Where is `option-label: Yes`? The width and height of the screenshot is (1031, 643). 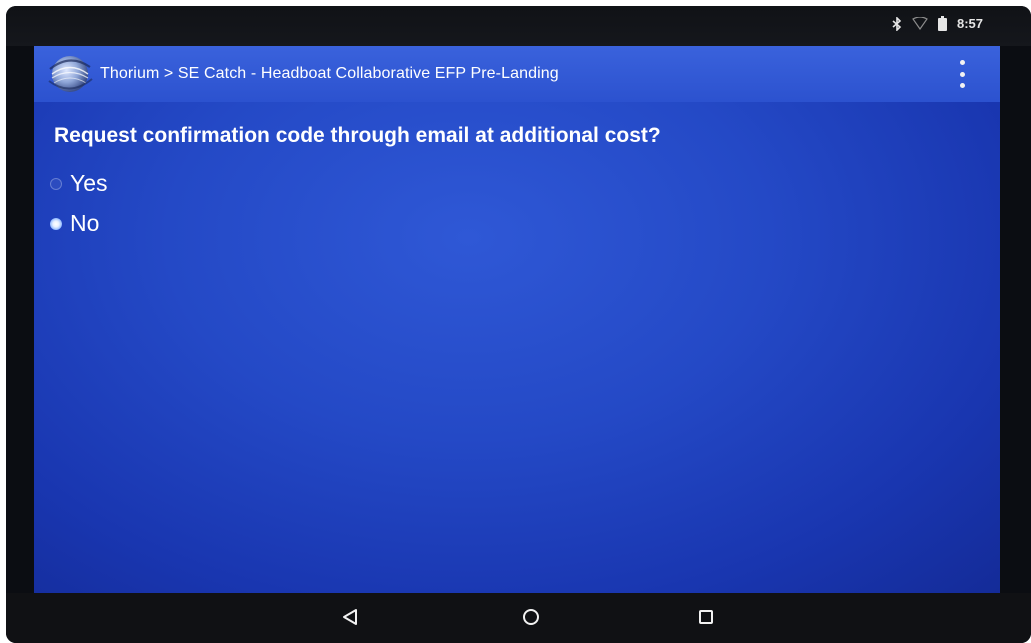
option-label: Yes is located at coordinates (89, 183).